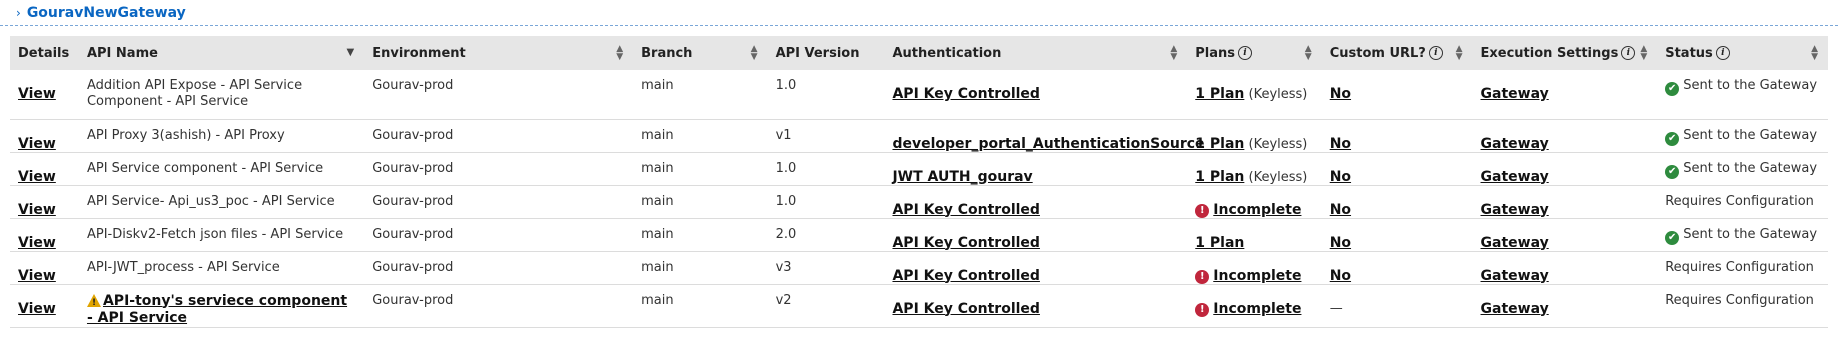 The width and height of the screenshot is (1838, 347). I want to click on plans-cell: ! Incomplete, so click(1254, 201).